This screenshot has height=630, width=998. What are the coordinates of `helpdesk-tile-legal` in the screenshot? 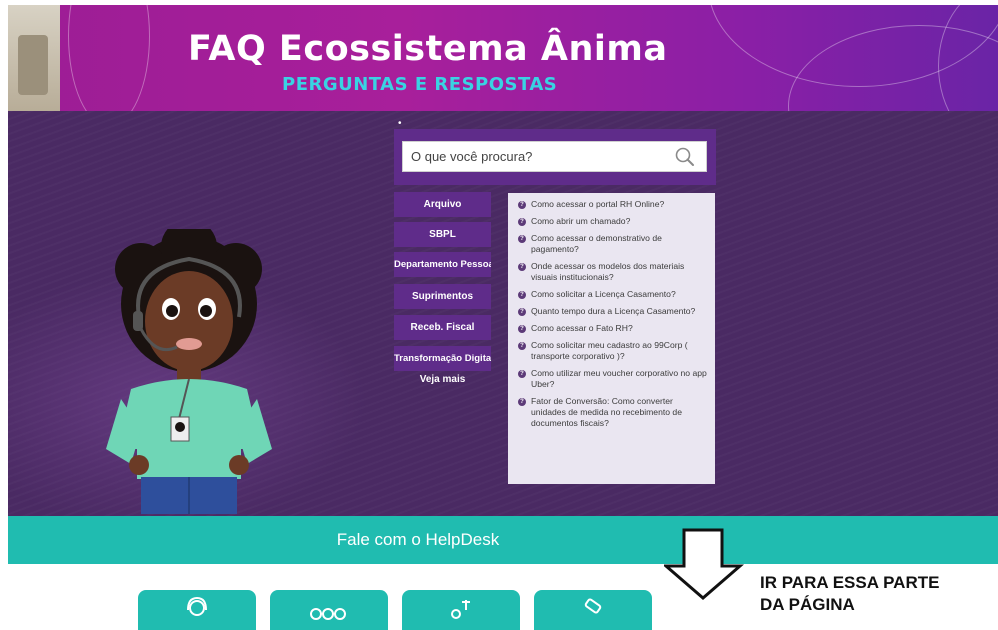 It's located at (593, 610).